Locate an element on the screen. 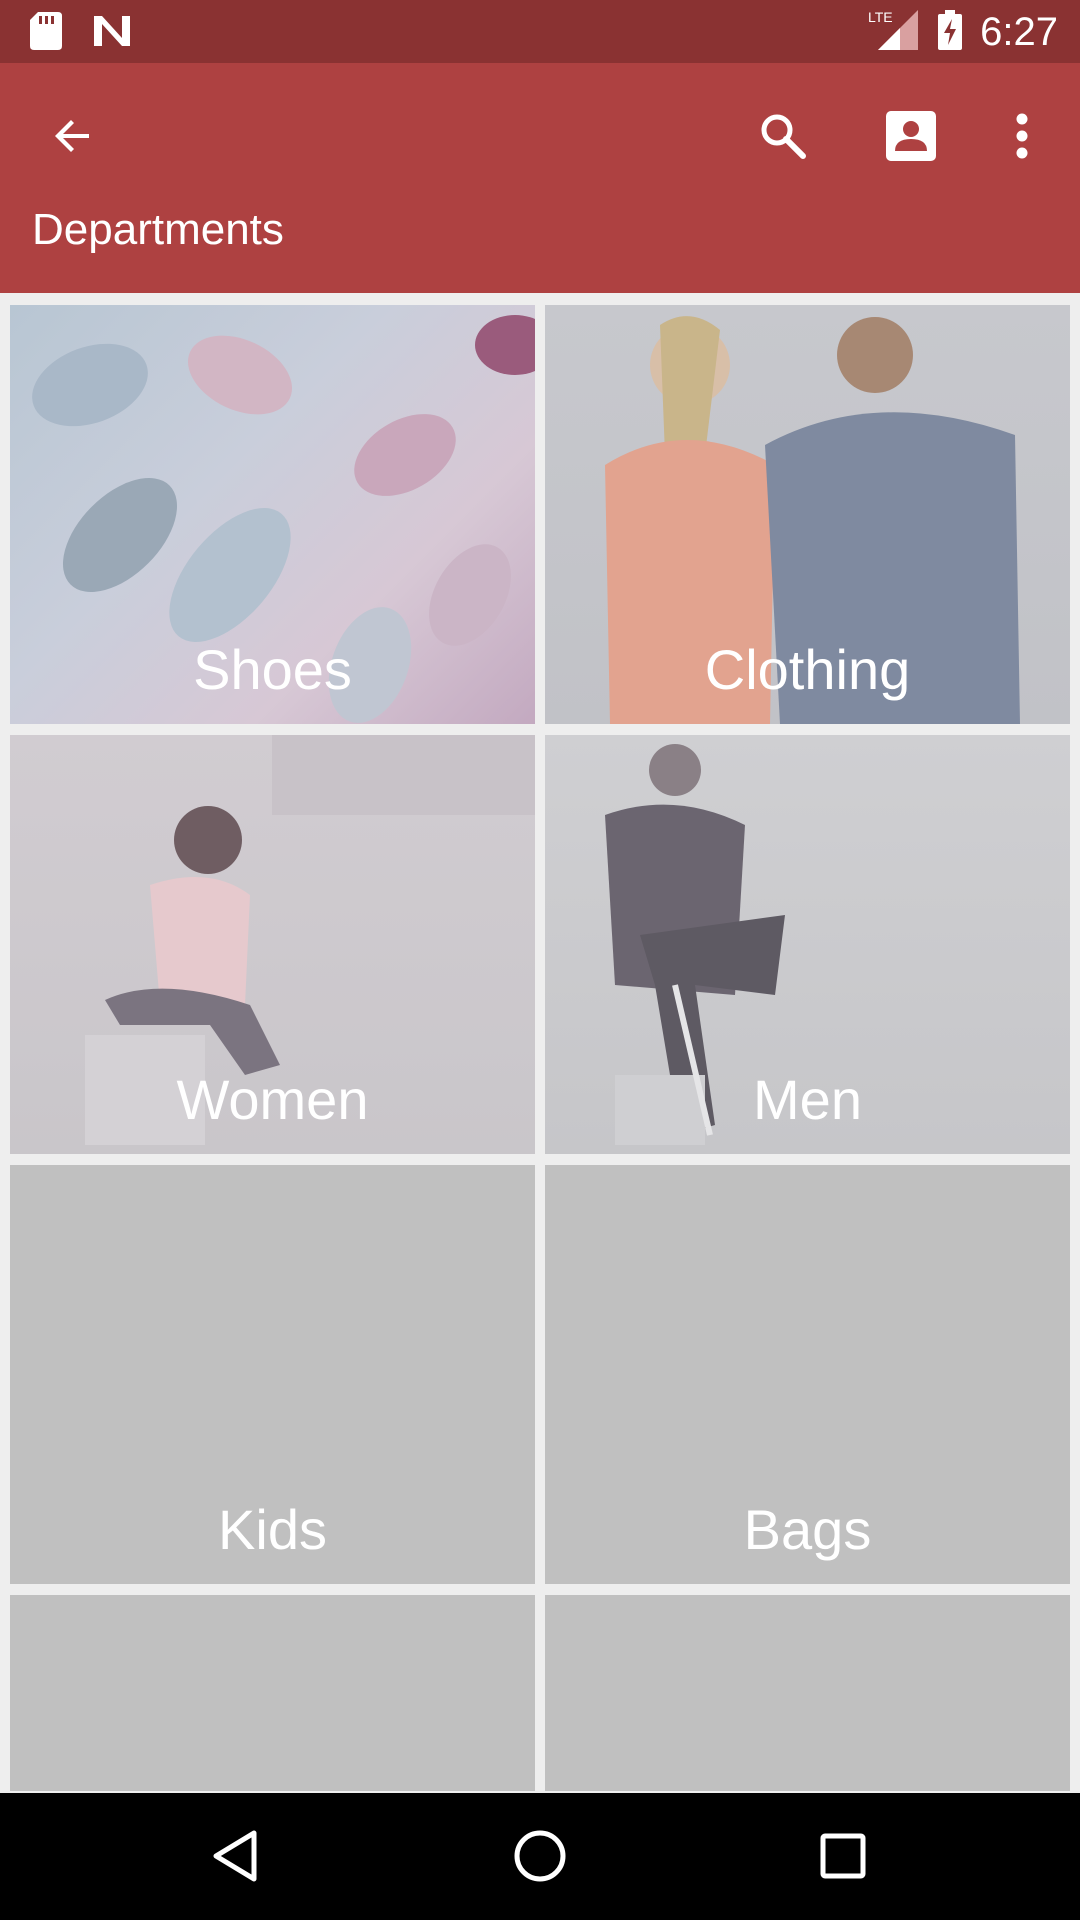 Image resolution: width=1080 pixels, height=1920 pixels. sd-card-icon is located at coordinates (46, 33).